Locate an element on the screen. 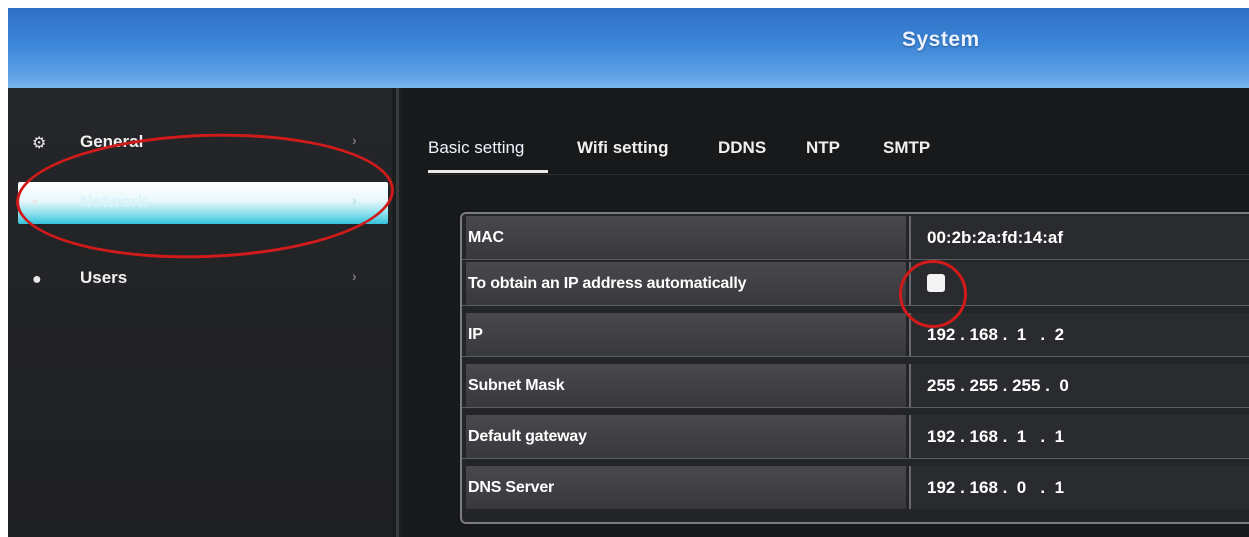 The height and width of the screenshot is (537, 1249). tab-basic-setting: Basic setting is located at coordinates (476, 148).